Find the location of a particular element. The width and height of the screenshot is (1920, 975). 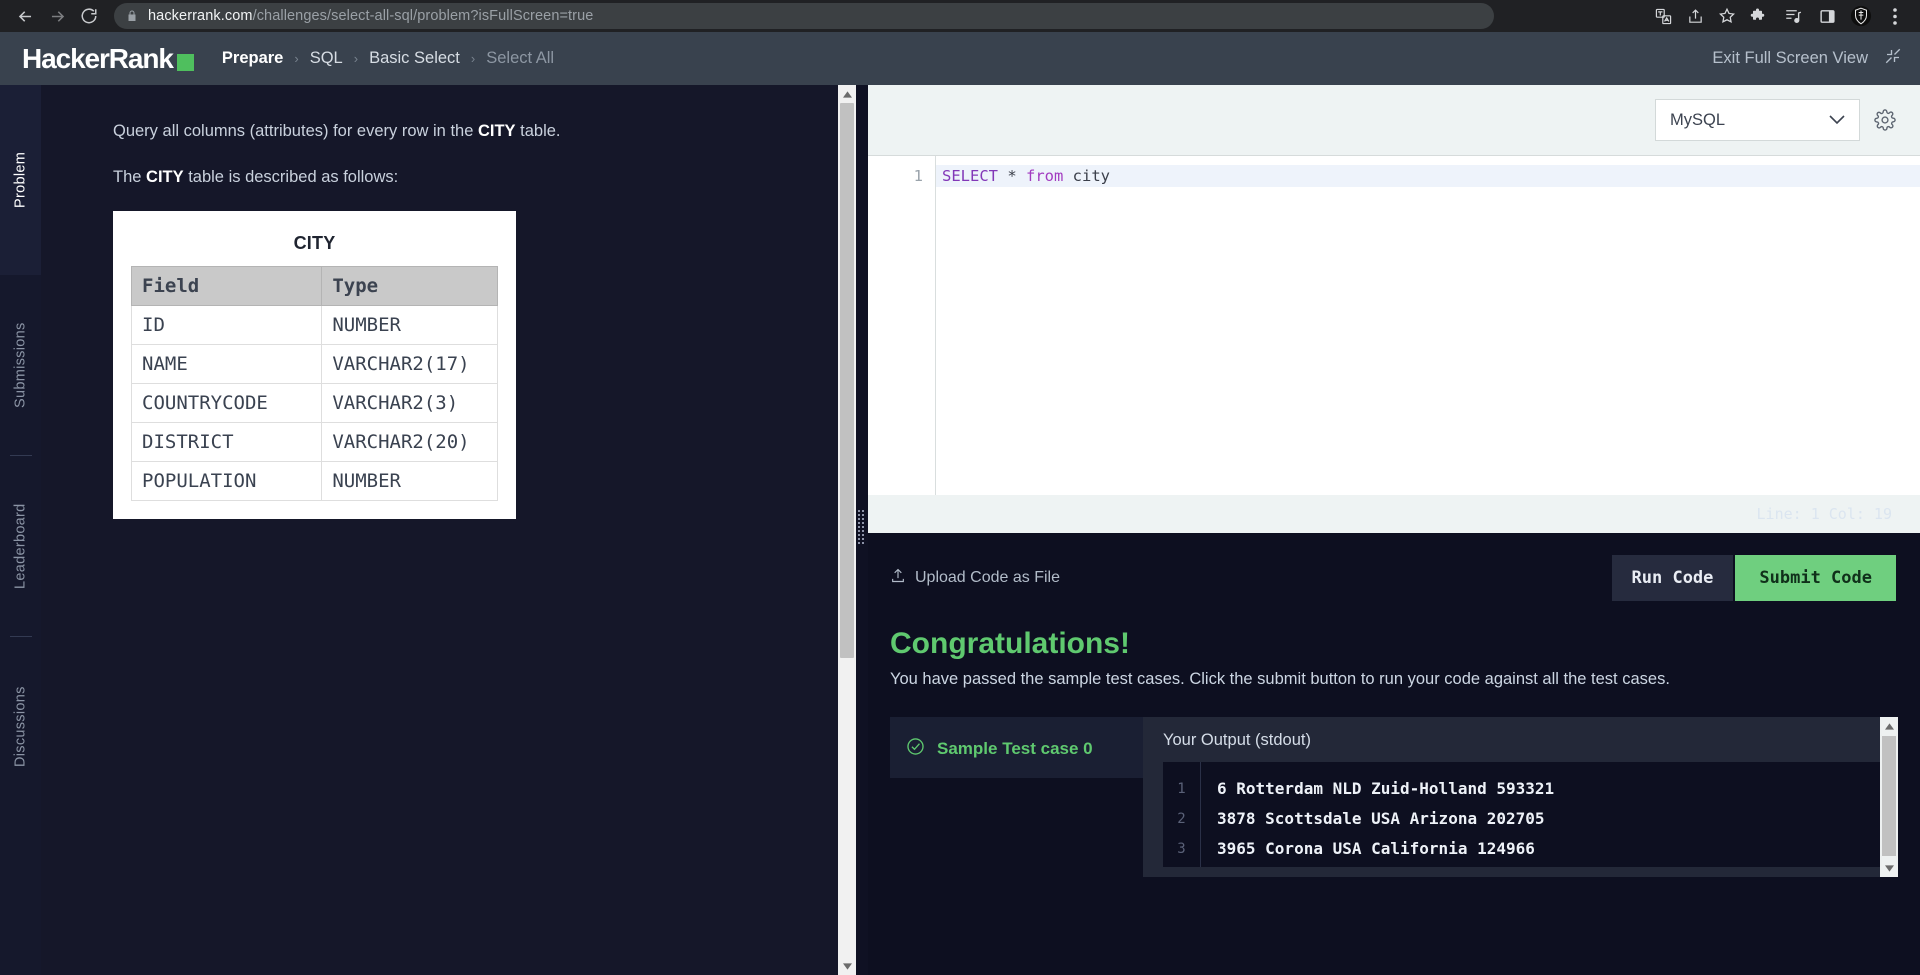

run-code-button: Run Code is located at coordinates (1672, 578).